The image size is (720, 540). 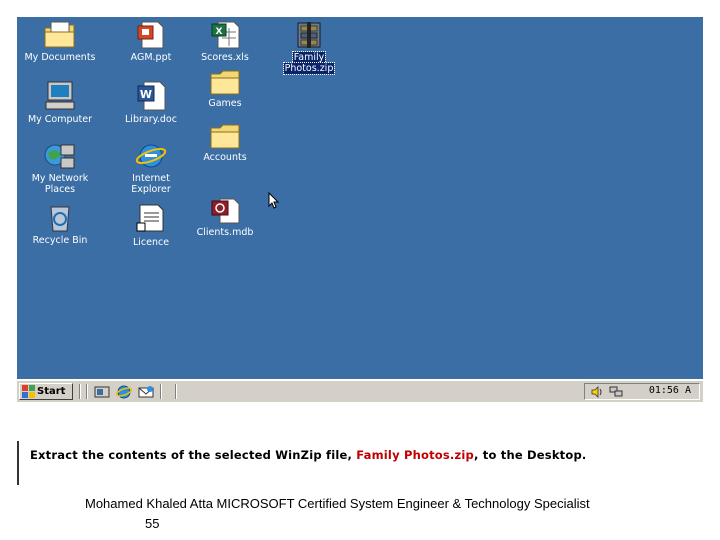 I want to click on mouse-pointer-icon, so click(x=274, y=200).